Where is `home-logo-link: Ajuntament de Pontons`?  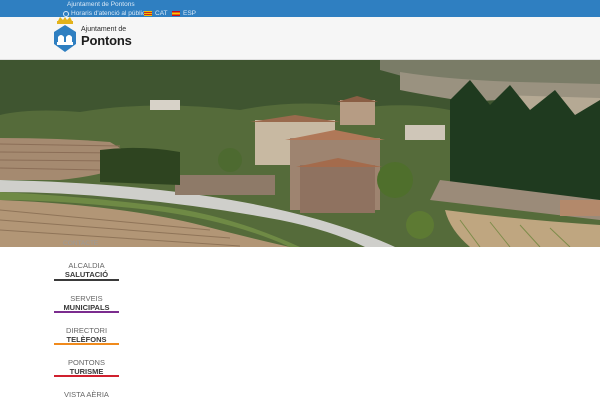
home-logo-link: Ajuntament de Pontons is located at coordinates (92, 34).